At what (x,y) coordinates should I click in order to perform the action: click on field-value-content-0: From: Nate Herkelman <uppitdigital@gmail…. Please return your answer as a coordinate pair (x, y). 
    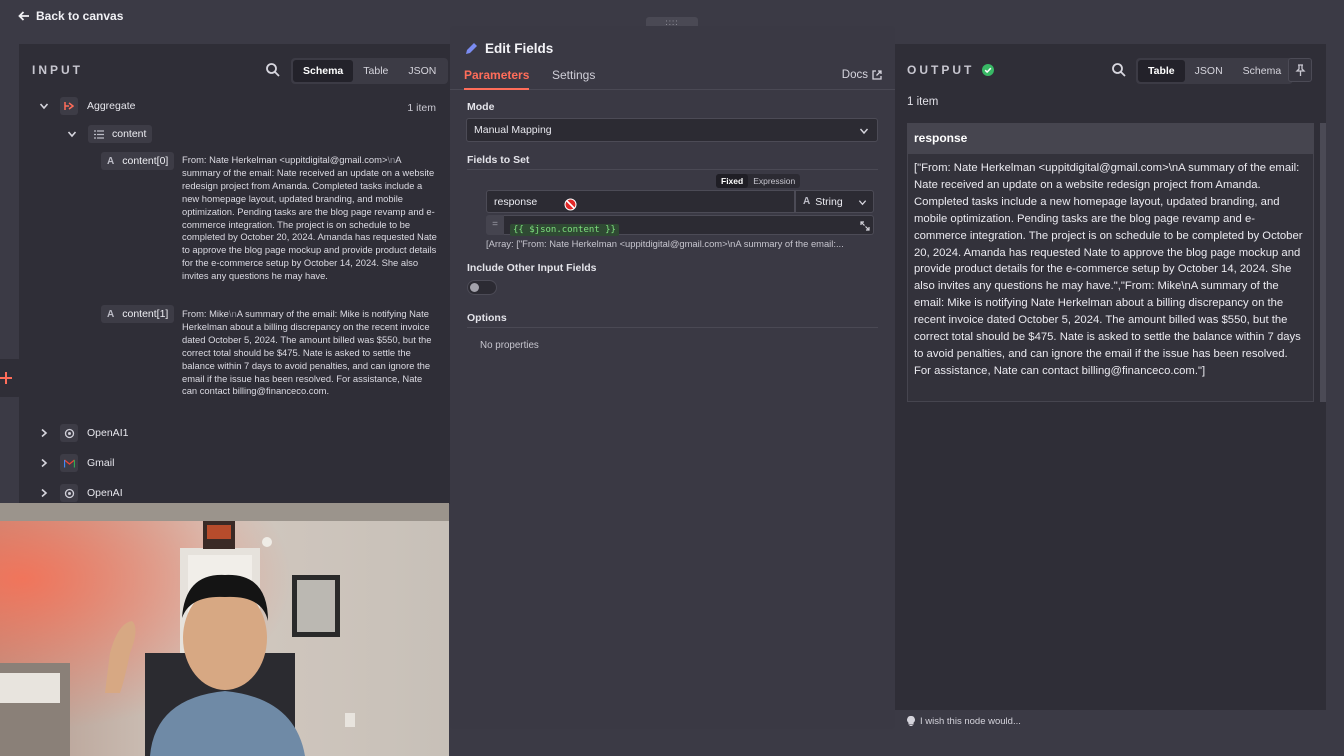
    Looking at the image, I should click on (309, 218).